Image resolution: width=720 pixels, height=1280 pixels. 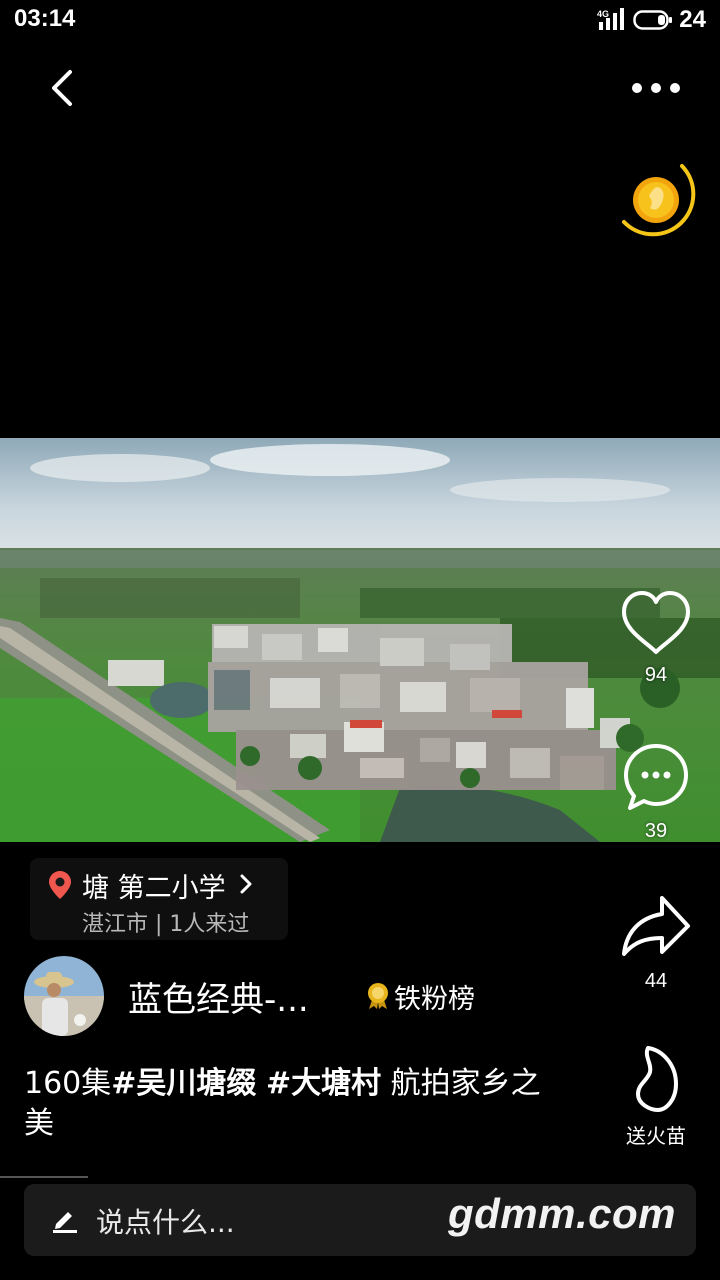 What do you see at coordinates (656, 675) in the screenshot?
I see `like-count: 94` at bounding box center [656, 675].